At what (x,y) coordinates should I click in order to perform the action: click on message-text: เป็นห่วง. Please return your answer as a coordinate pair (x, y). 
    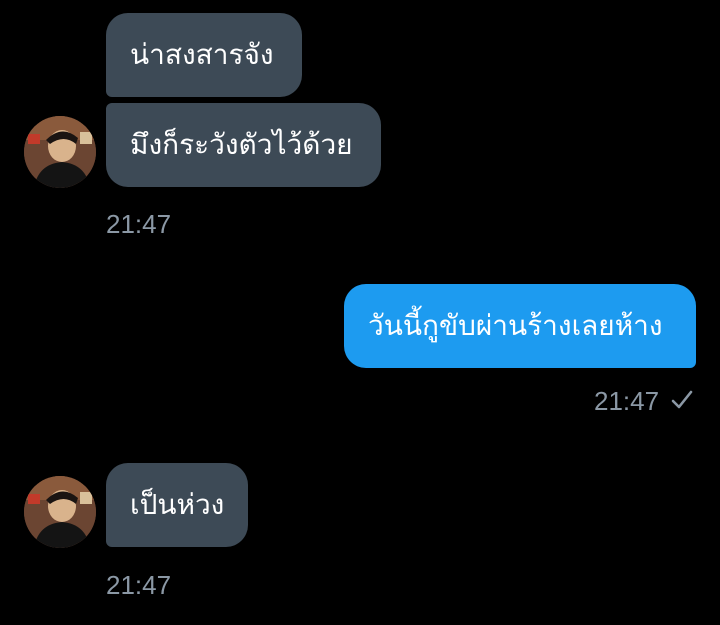
    Looking at the image, I should click on (177, 504).